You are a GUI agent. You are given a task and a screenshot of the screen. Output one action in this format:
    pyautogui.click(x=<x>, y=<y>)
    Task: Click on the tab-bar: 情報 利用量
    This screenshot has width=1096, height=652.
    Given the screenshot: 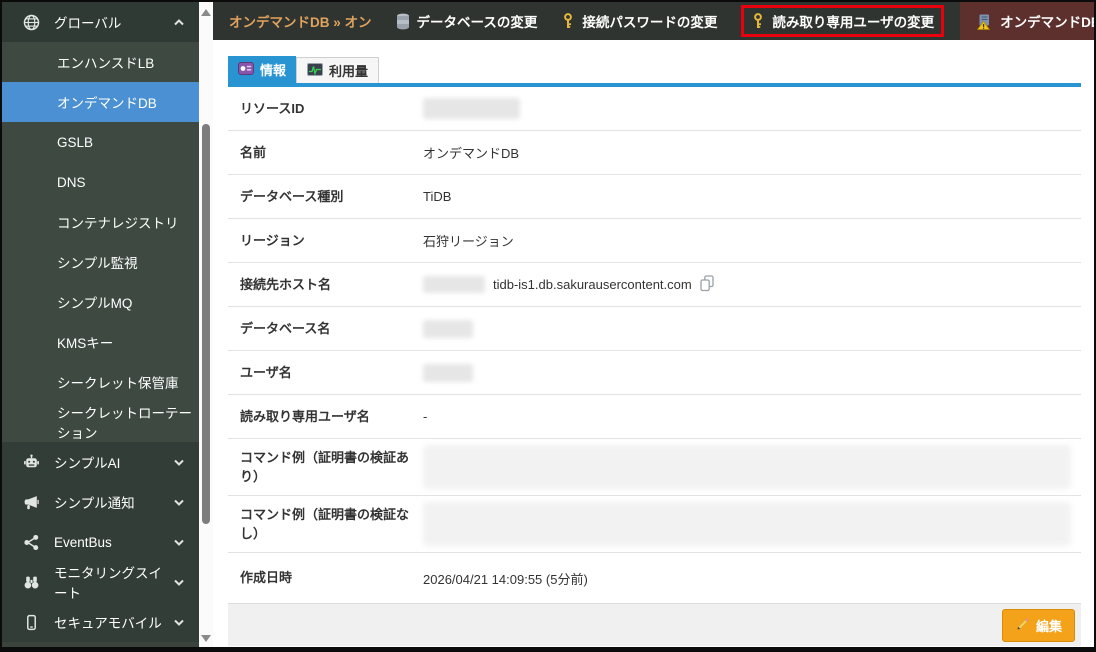 What is the action you would take?
    pyautogui.click(x=654, y=69)
    